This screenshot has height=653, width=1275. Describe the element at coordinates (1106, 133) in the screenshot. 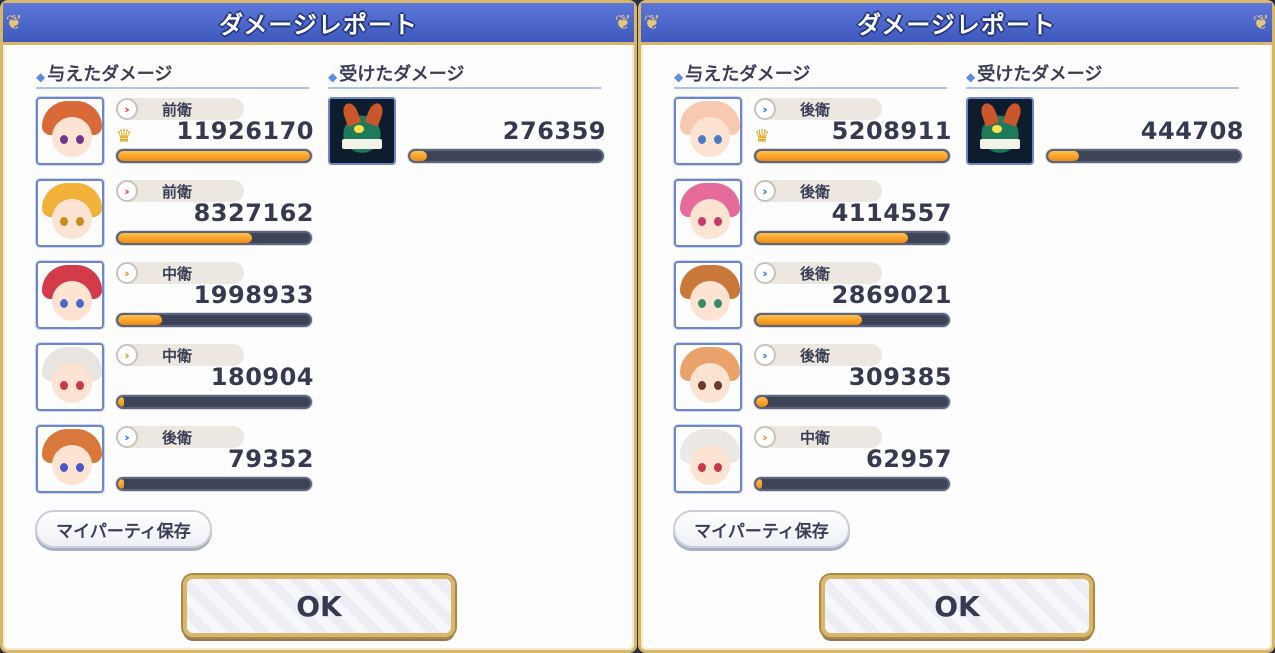

I see `taken-damage-row: 444708` at that location.